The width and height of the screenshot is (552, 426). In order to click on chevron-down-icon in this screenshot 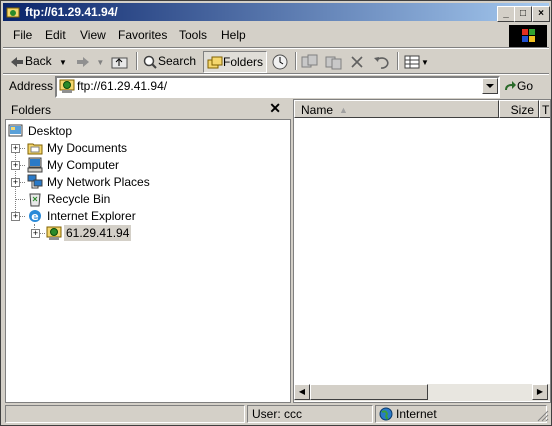, I will do `click(490, 86)`.